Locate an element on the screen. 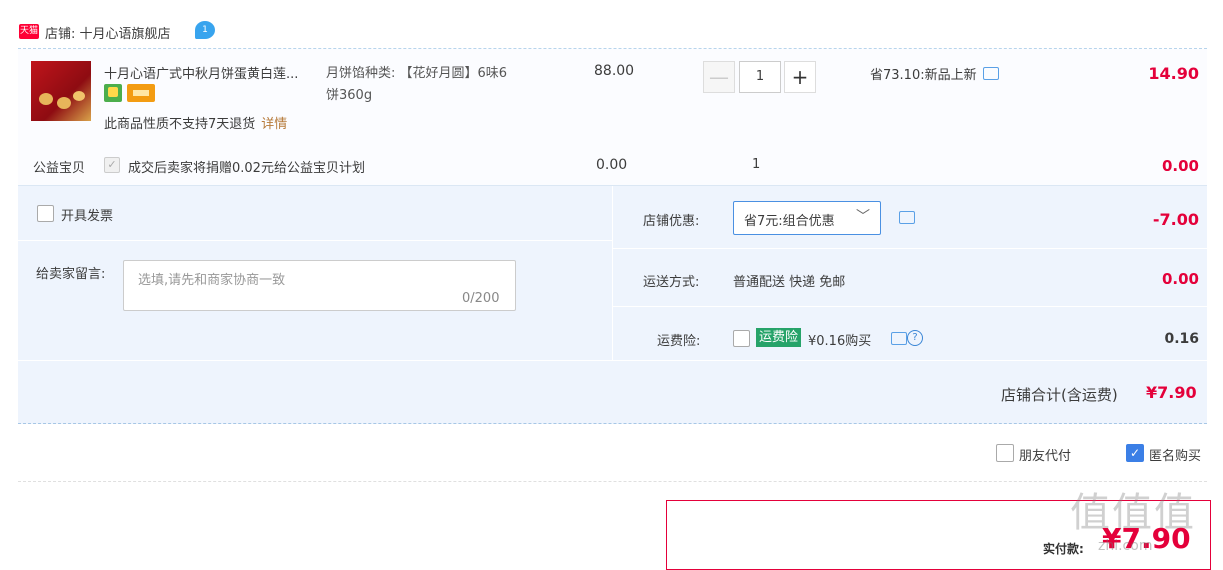 The width and height of the screenshot is (1223, 570). sku-line: 饼360g is located at coordinates (349, 95).